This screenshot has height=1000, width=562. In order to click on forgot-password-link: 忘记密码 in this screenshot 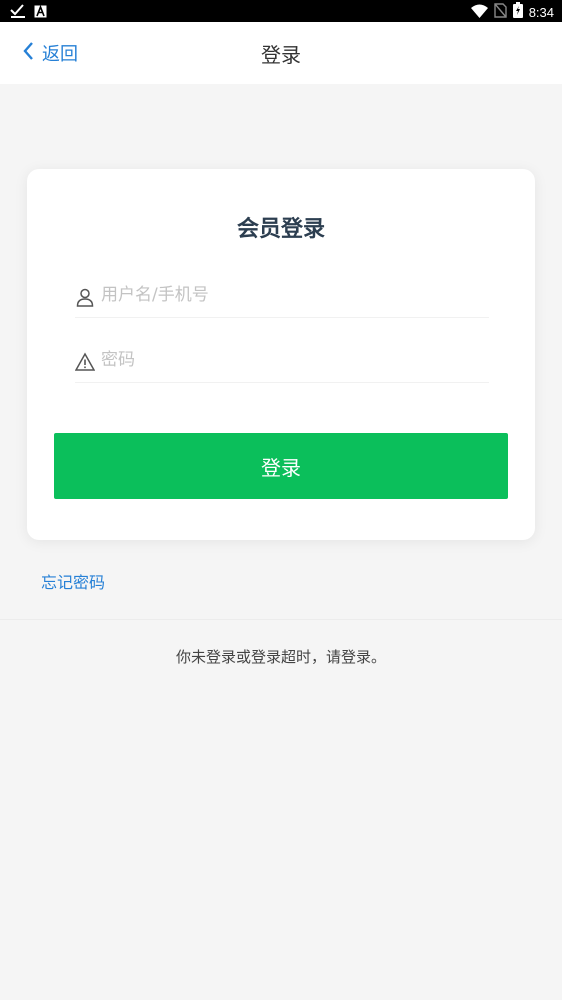, I will do `click(73, 581)`.